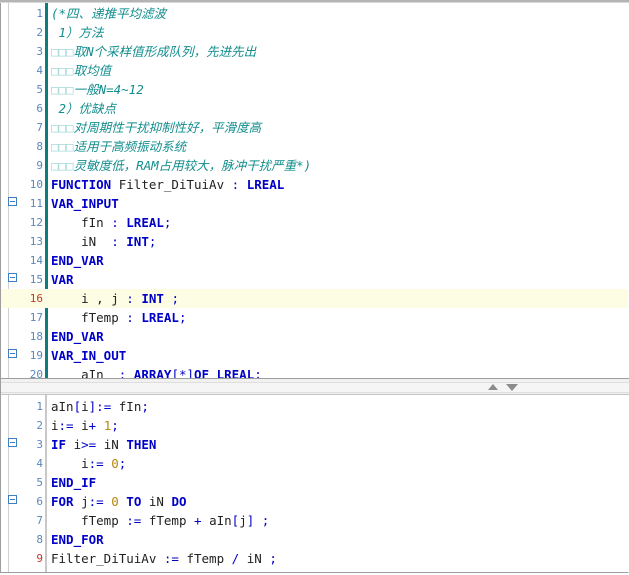  What do you see at coordinates (243, 520) in the screenshot?
I see `token-id: j` at bounding box center [243, 520].